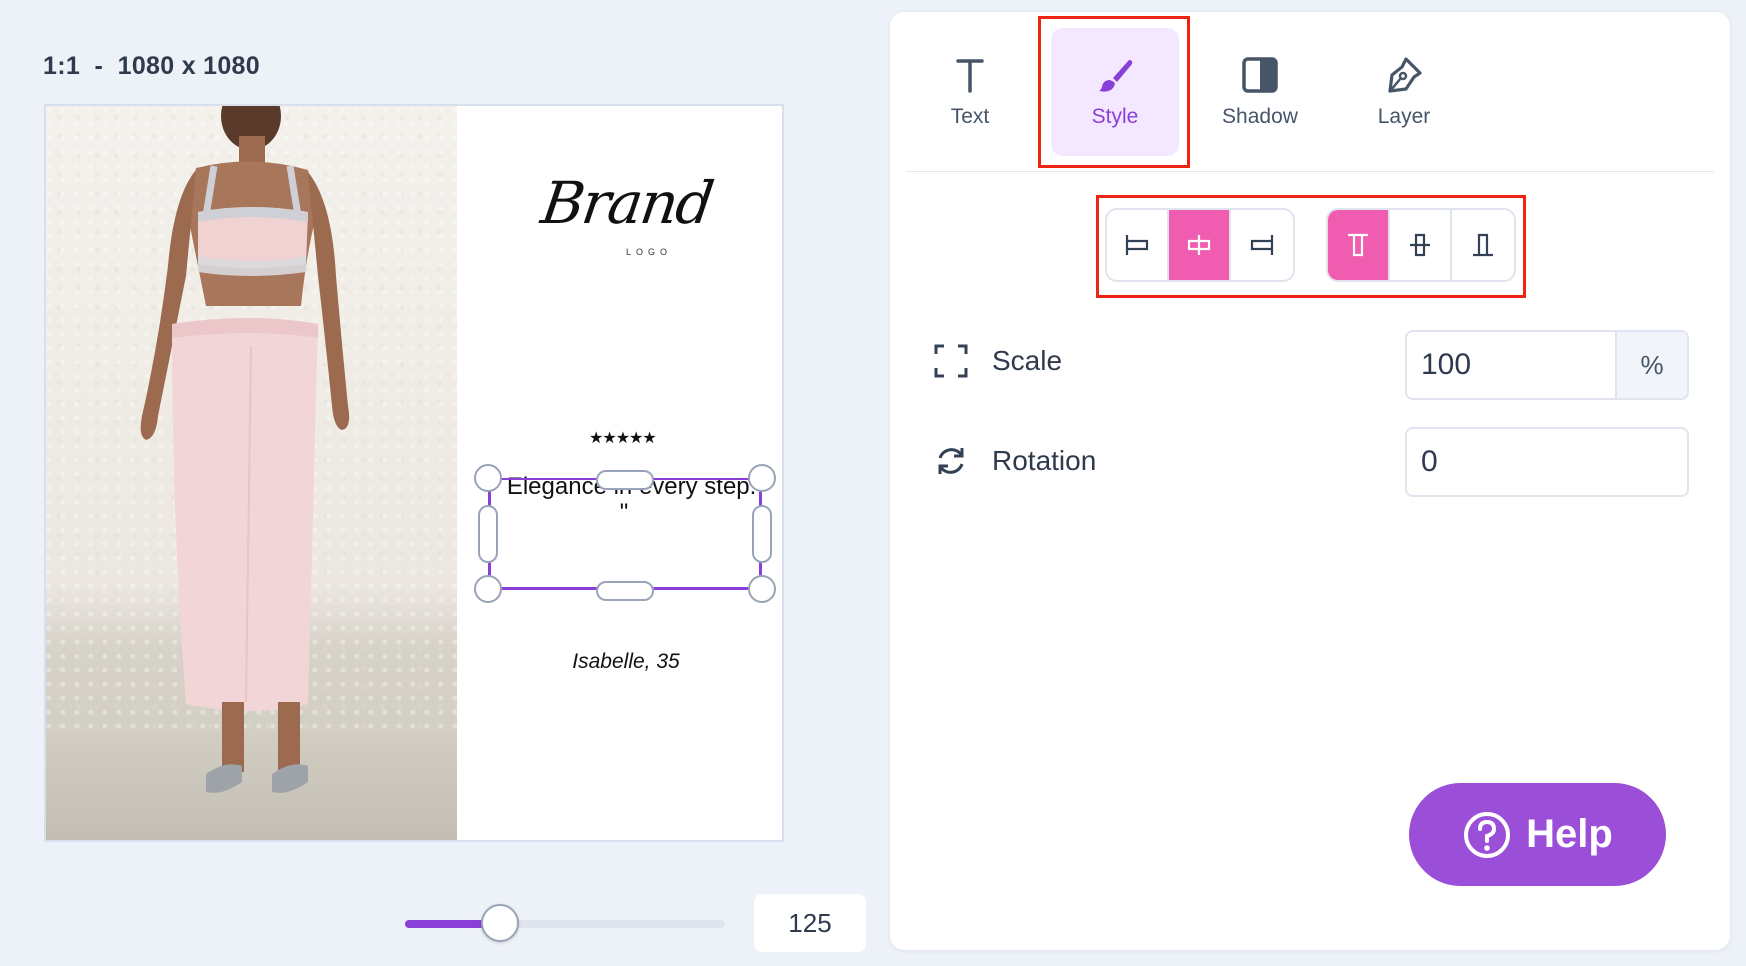  I want to click on tab-layer-label: Layer, so click(1404, 116).